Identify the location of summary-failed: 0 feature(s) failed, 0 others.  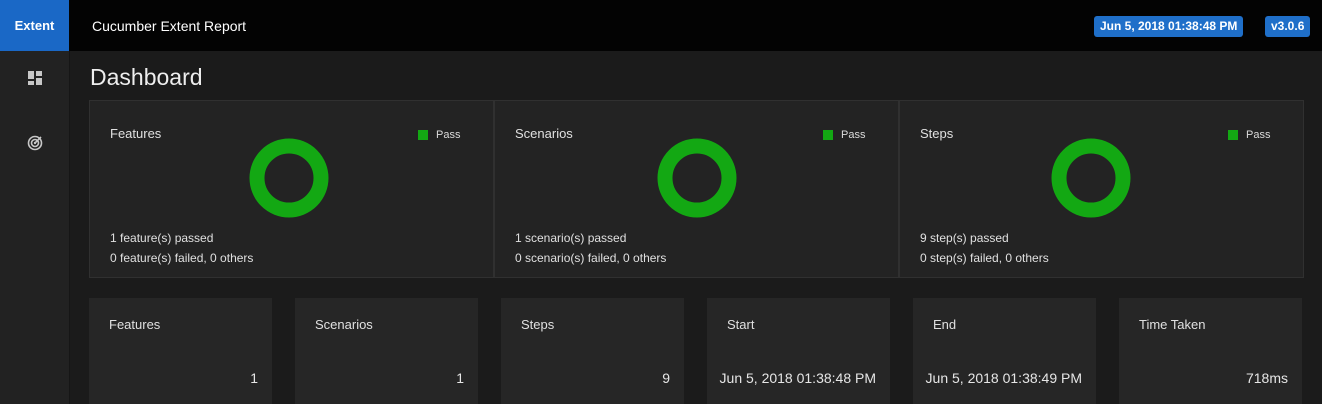
(182, 258).